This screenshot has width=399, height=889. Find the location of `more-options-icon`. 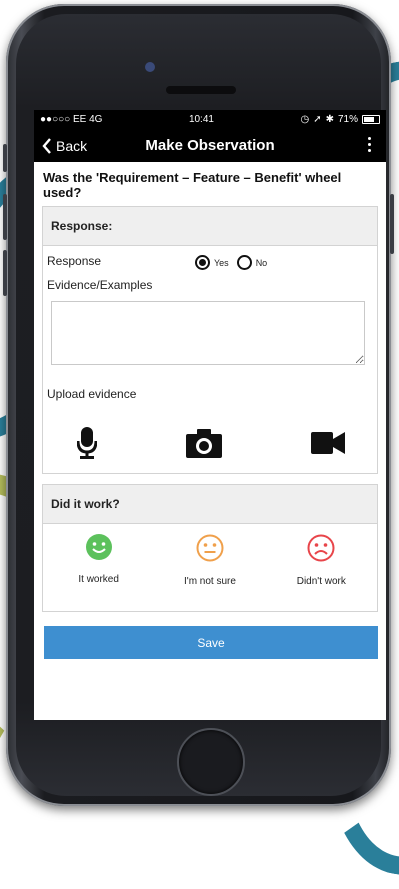

more-options-icon is located at coordinates (370, 144).